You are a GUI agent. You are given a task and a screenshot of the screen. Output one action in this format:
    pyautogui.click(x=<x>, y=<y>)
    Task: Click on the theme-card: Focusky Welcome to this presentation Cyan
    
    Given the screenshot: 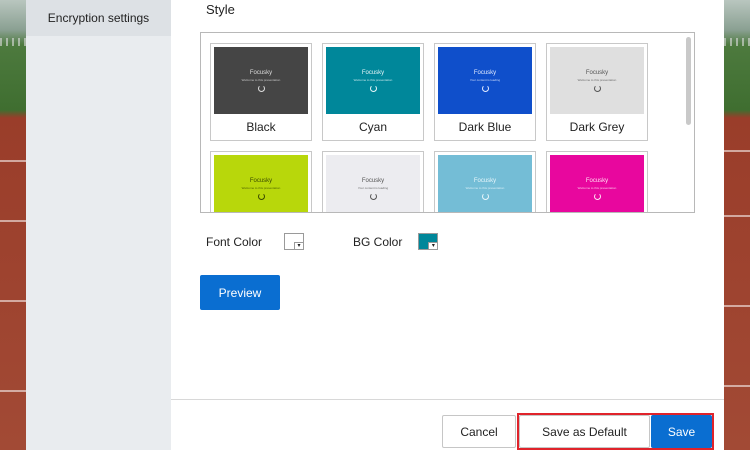 What is the action you would take?
    pyautogui.click(x=373, y=92)
    